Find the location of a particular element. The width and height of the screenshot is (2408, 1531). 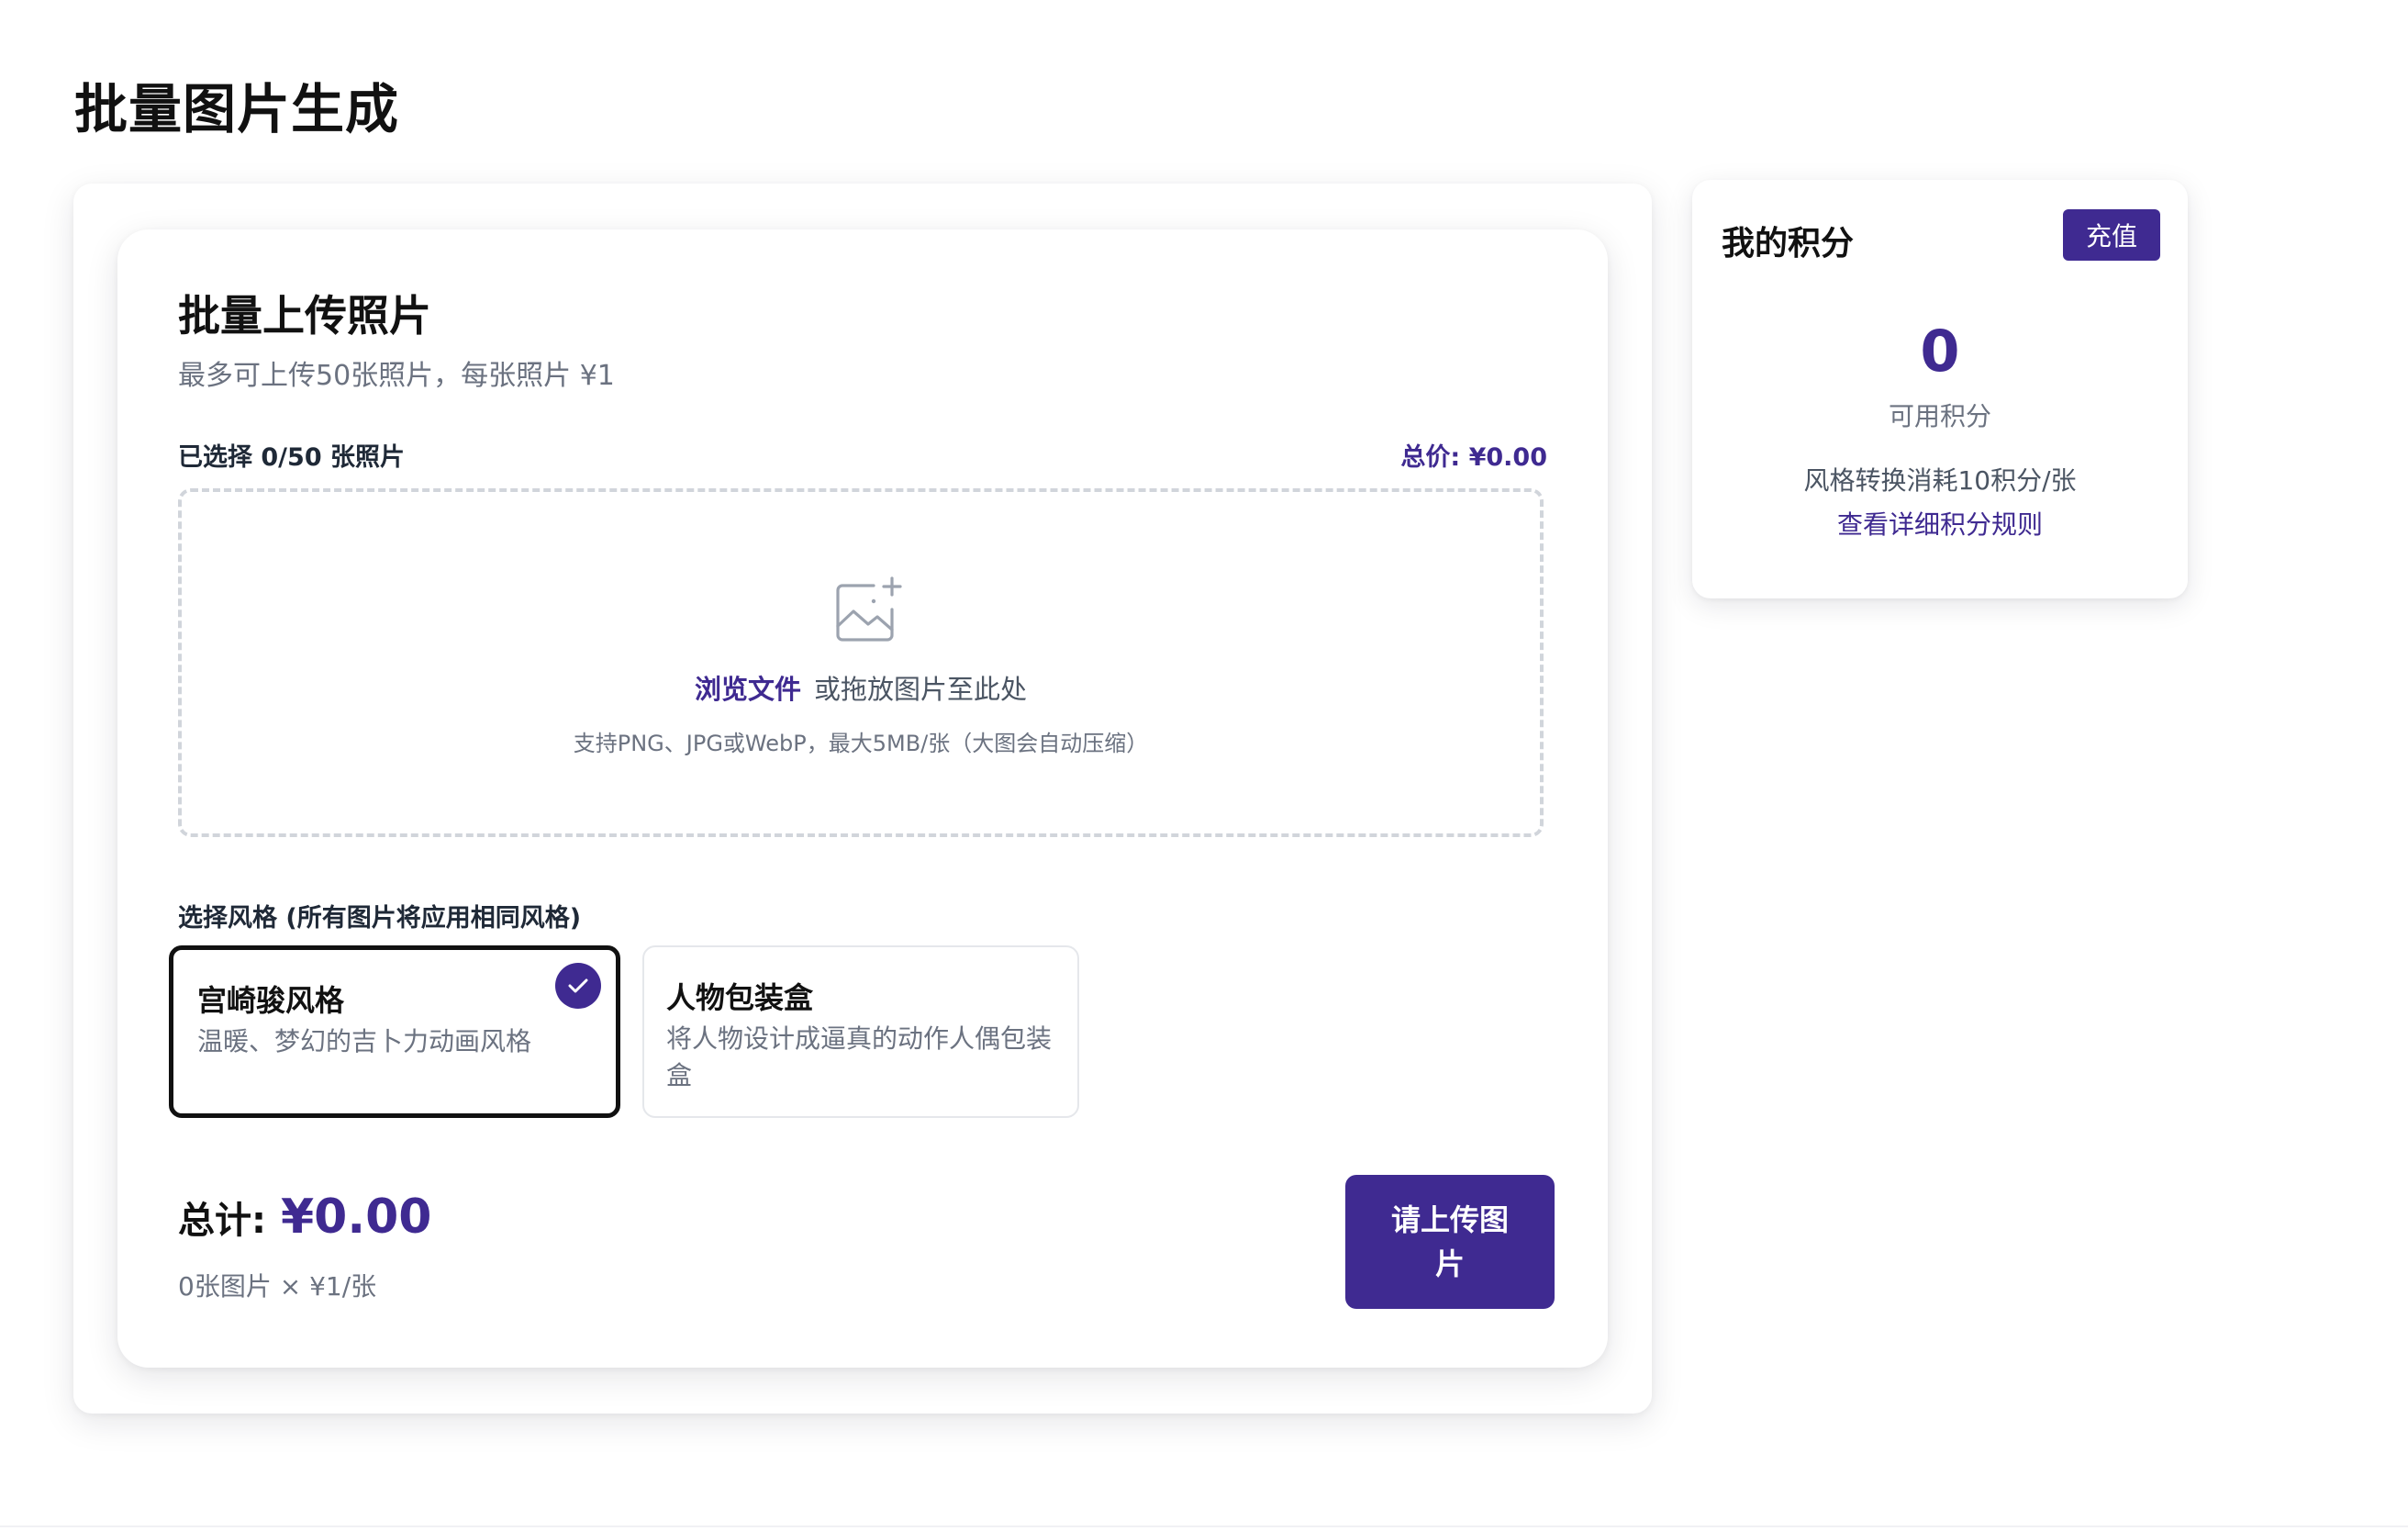

dropzone-instructions: 浏览文件 或拖放图片至此处 is located at coordinates (861, 687).